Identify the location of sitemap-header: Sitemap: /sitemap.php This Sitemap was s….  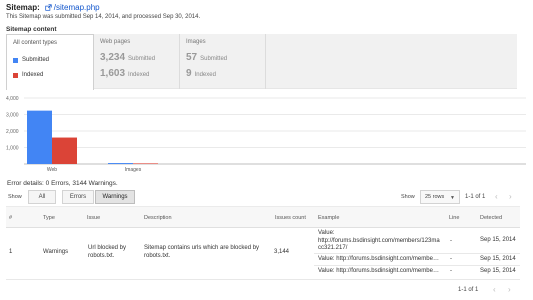
(103, 11).